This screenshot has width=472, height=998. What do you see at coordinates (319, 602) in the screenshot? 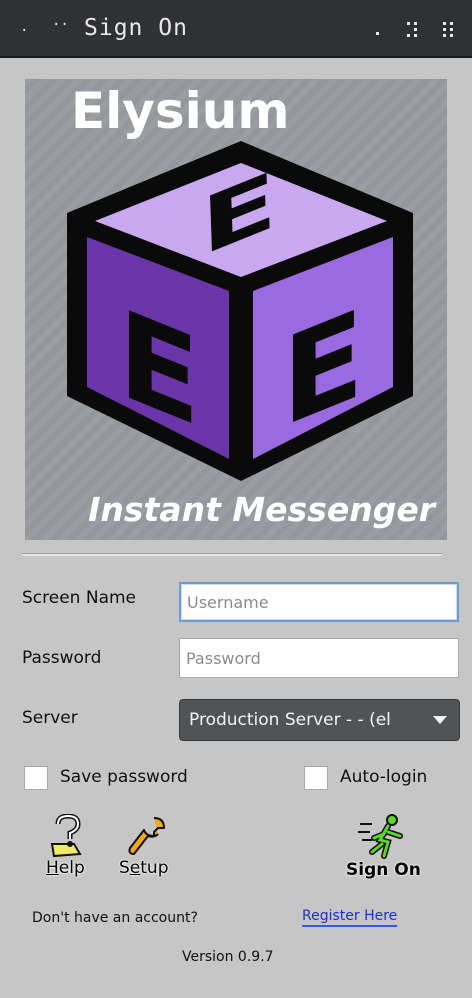
I see `username-input` at bounding box center [319, 602].